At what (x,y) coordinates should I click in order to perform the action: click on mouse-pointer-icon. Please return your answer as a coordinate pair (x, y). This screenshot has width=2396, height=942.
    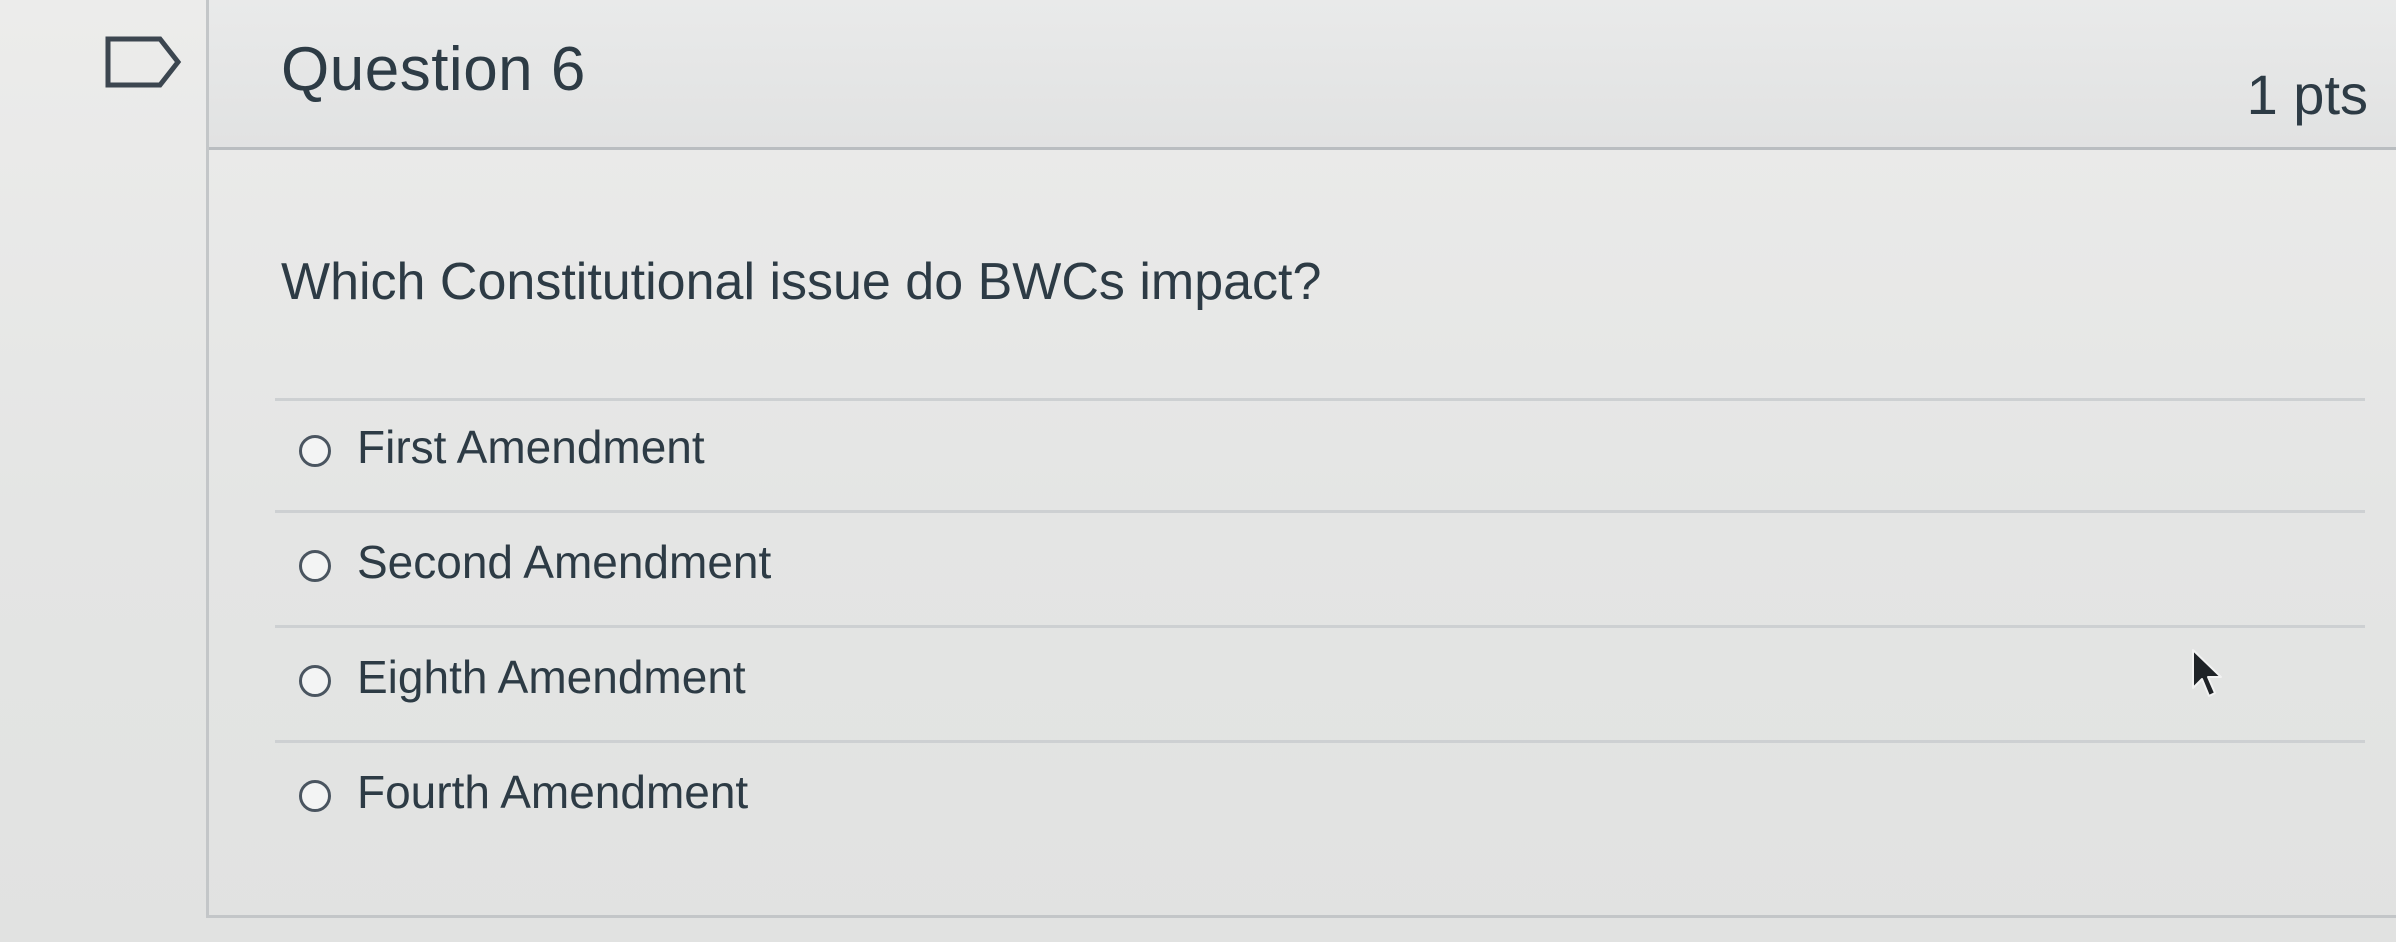
    Looking at the image, I should click on (2207, 674).